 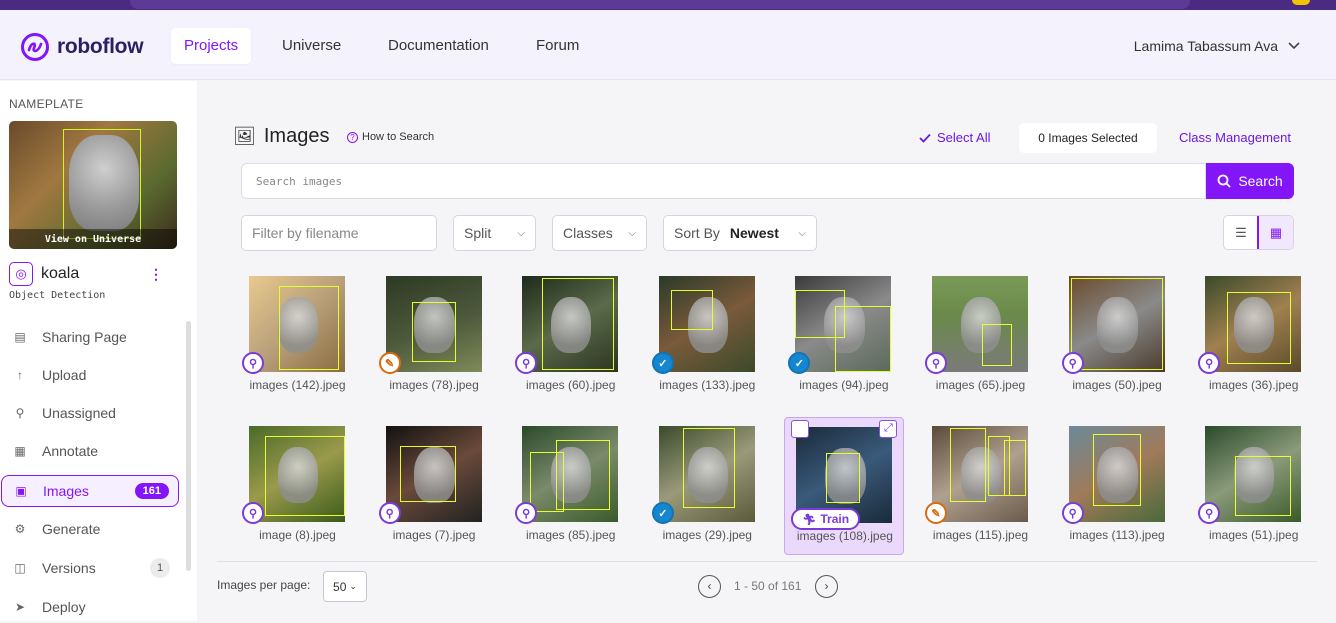 What do you see at coordinates (438, 46) in the screenshot?
I see `nav-documentation: Documentation` at bounding box center [438, 46].